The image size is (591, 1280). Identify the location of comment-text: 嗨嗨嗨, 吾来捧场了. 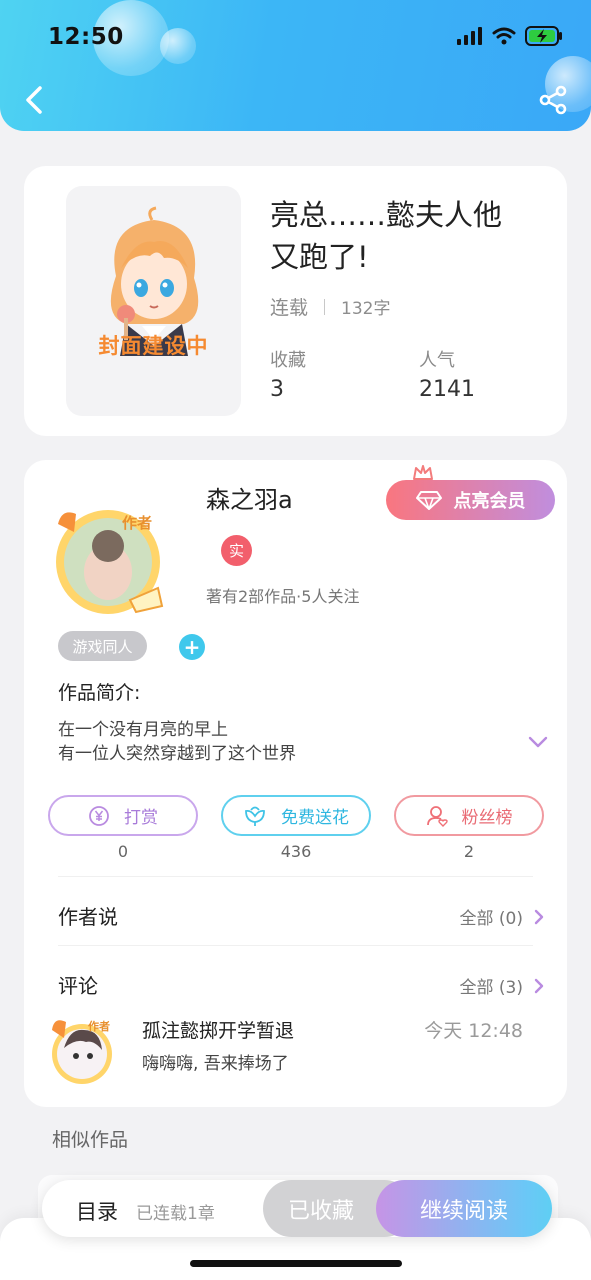
(215, 1064).